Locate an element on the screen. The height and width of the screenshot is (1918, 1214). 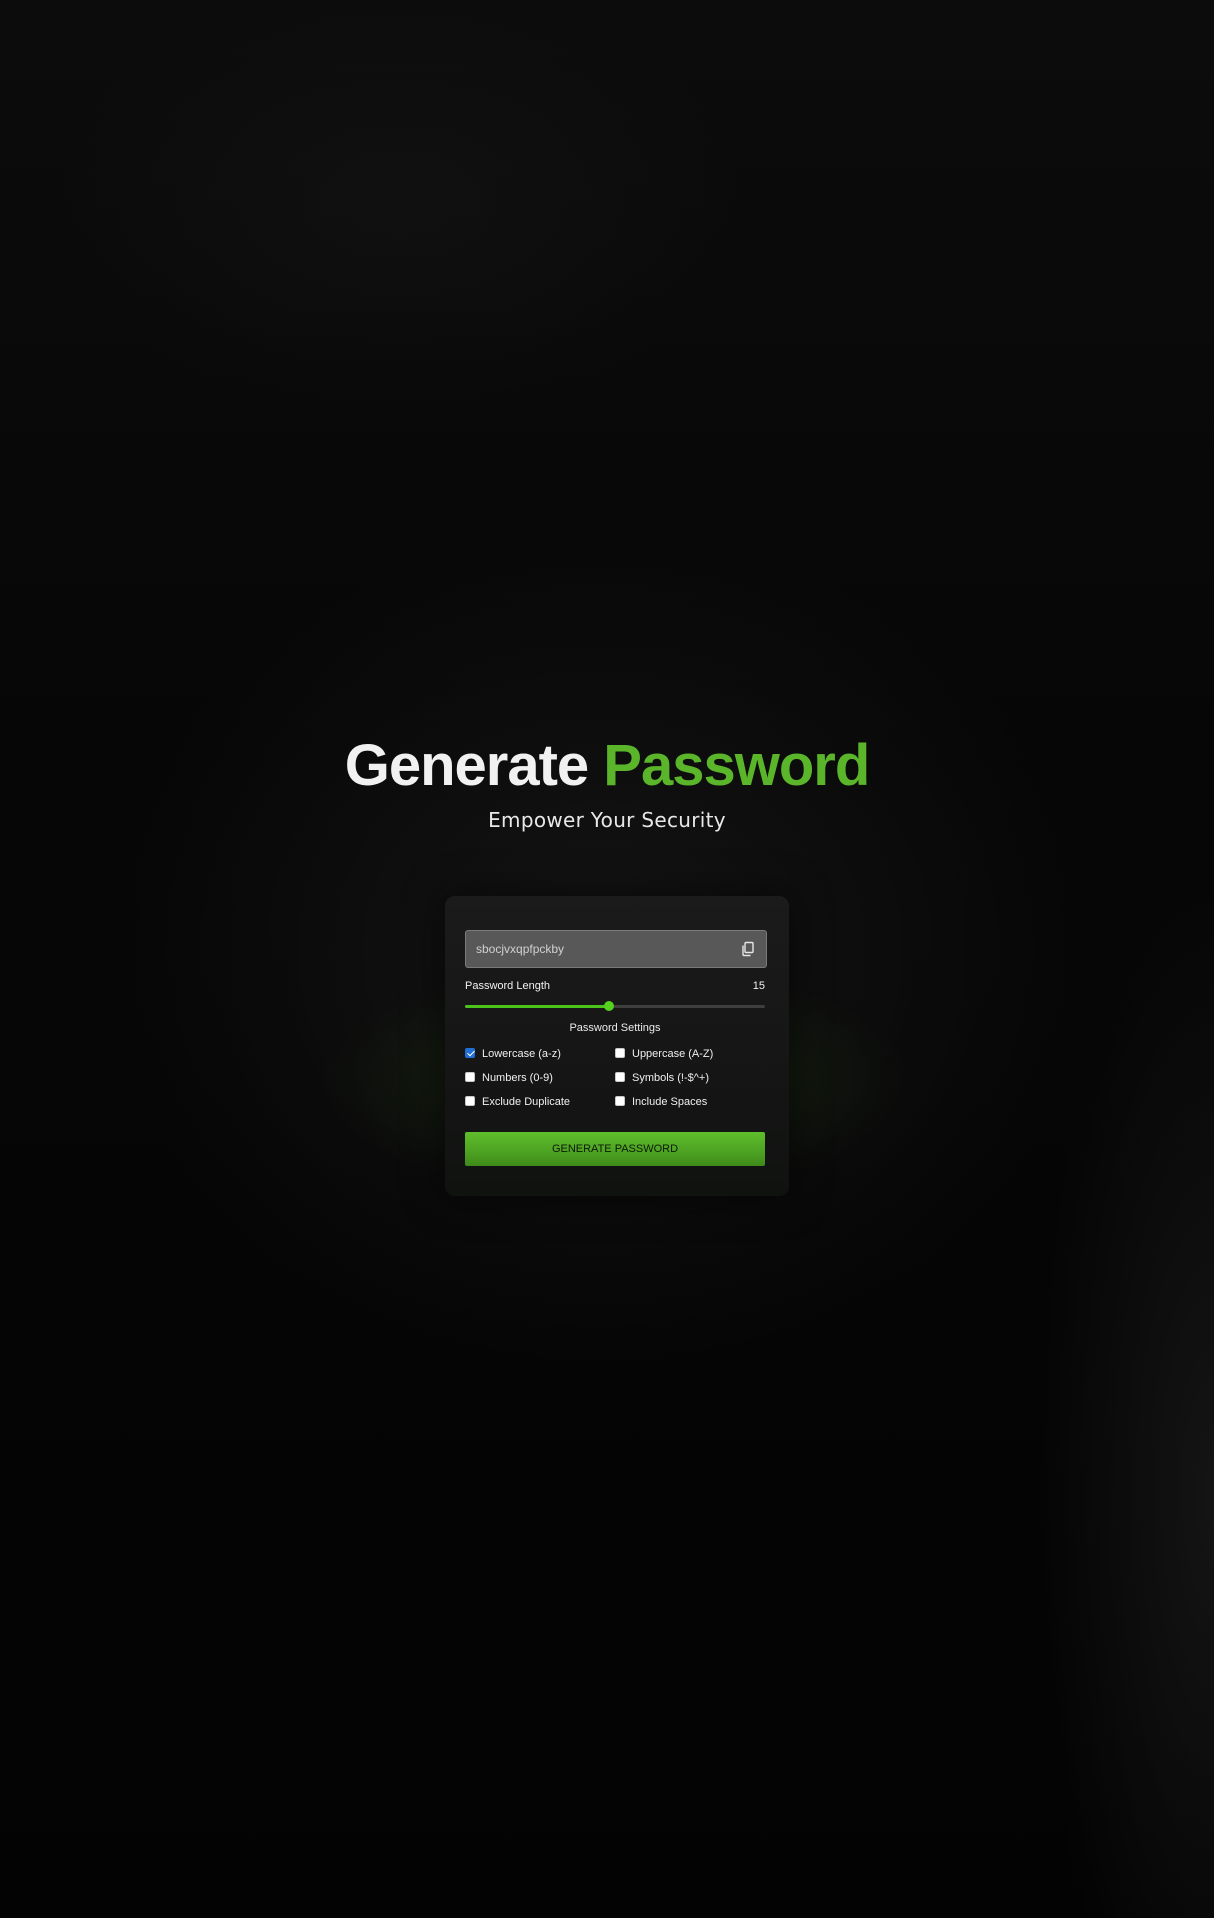
copy-icon is located at coordinates (748, 949).